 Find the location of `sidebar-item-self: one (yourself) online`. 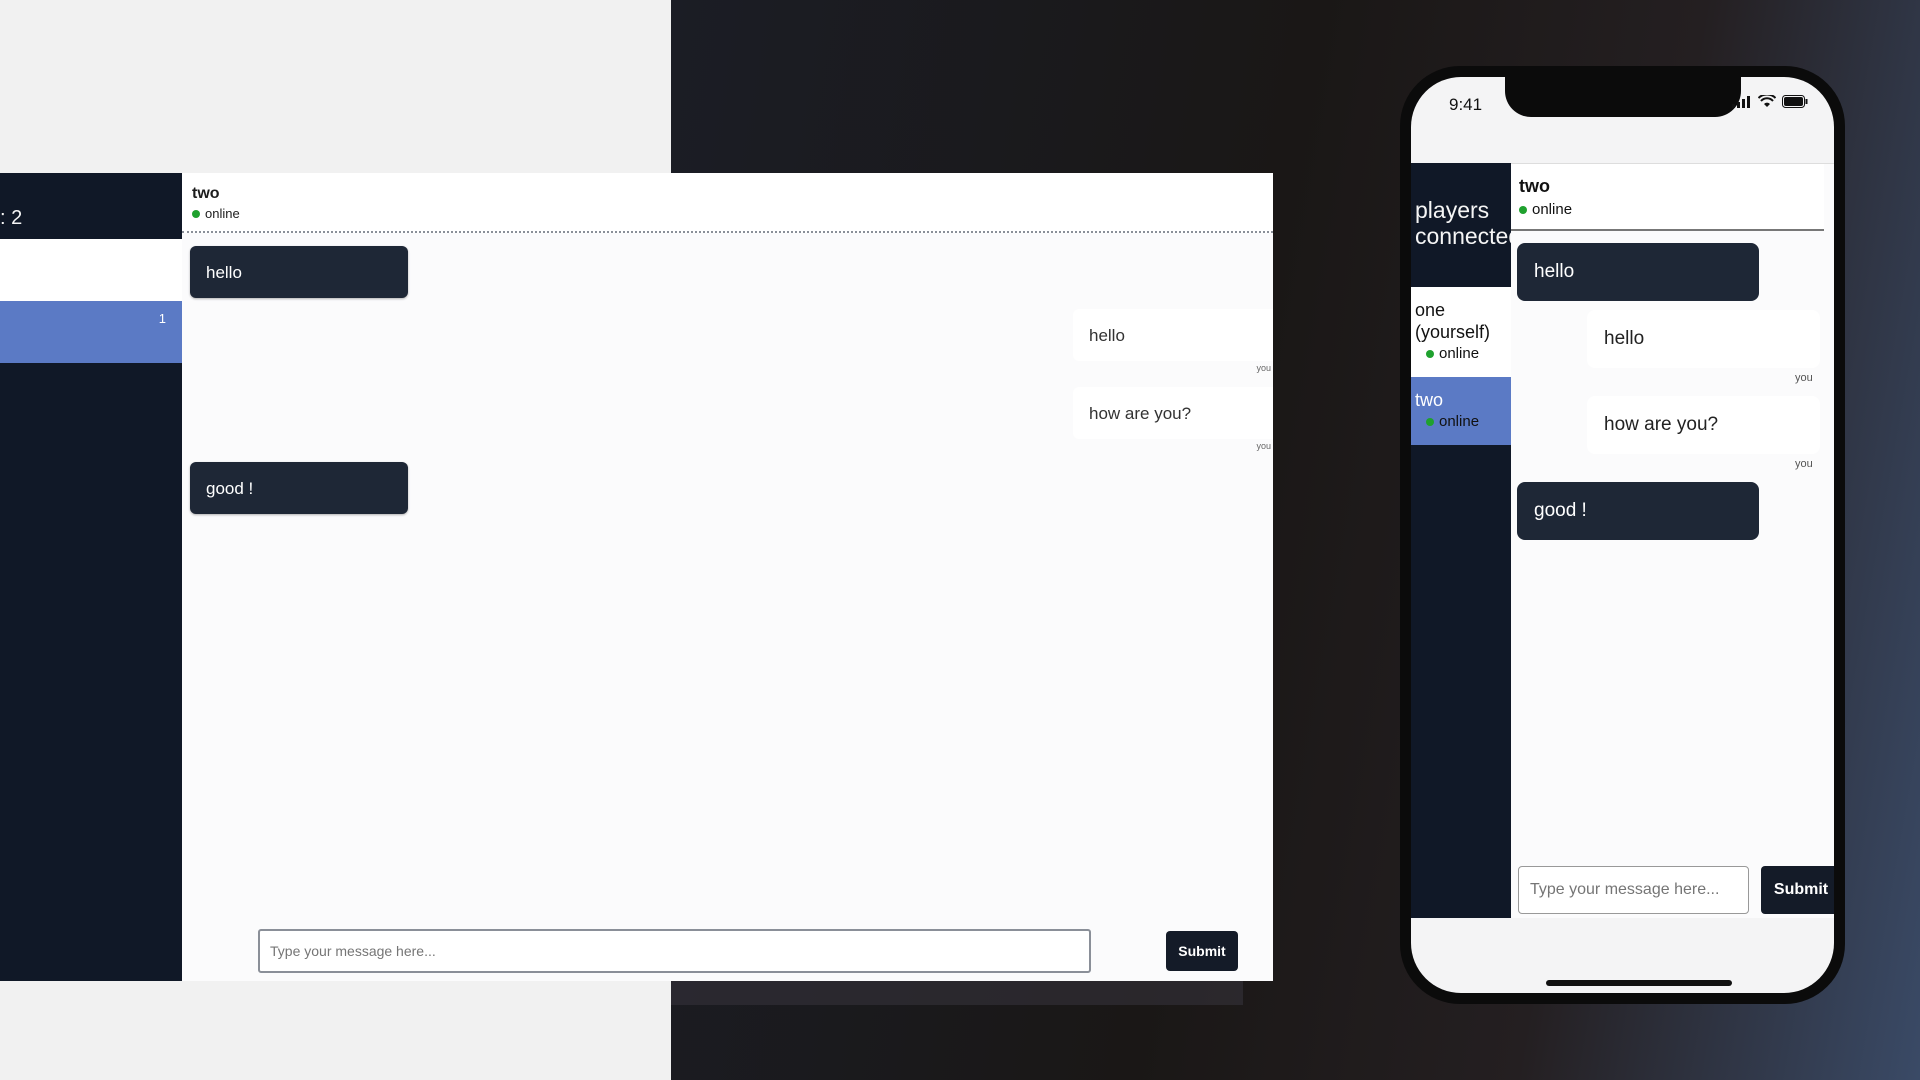

sidebar-item-self: one (yourself) online is located at coordinates (1461, 332).